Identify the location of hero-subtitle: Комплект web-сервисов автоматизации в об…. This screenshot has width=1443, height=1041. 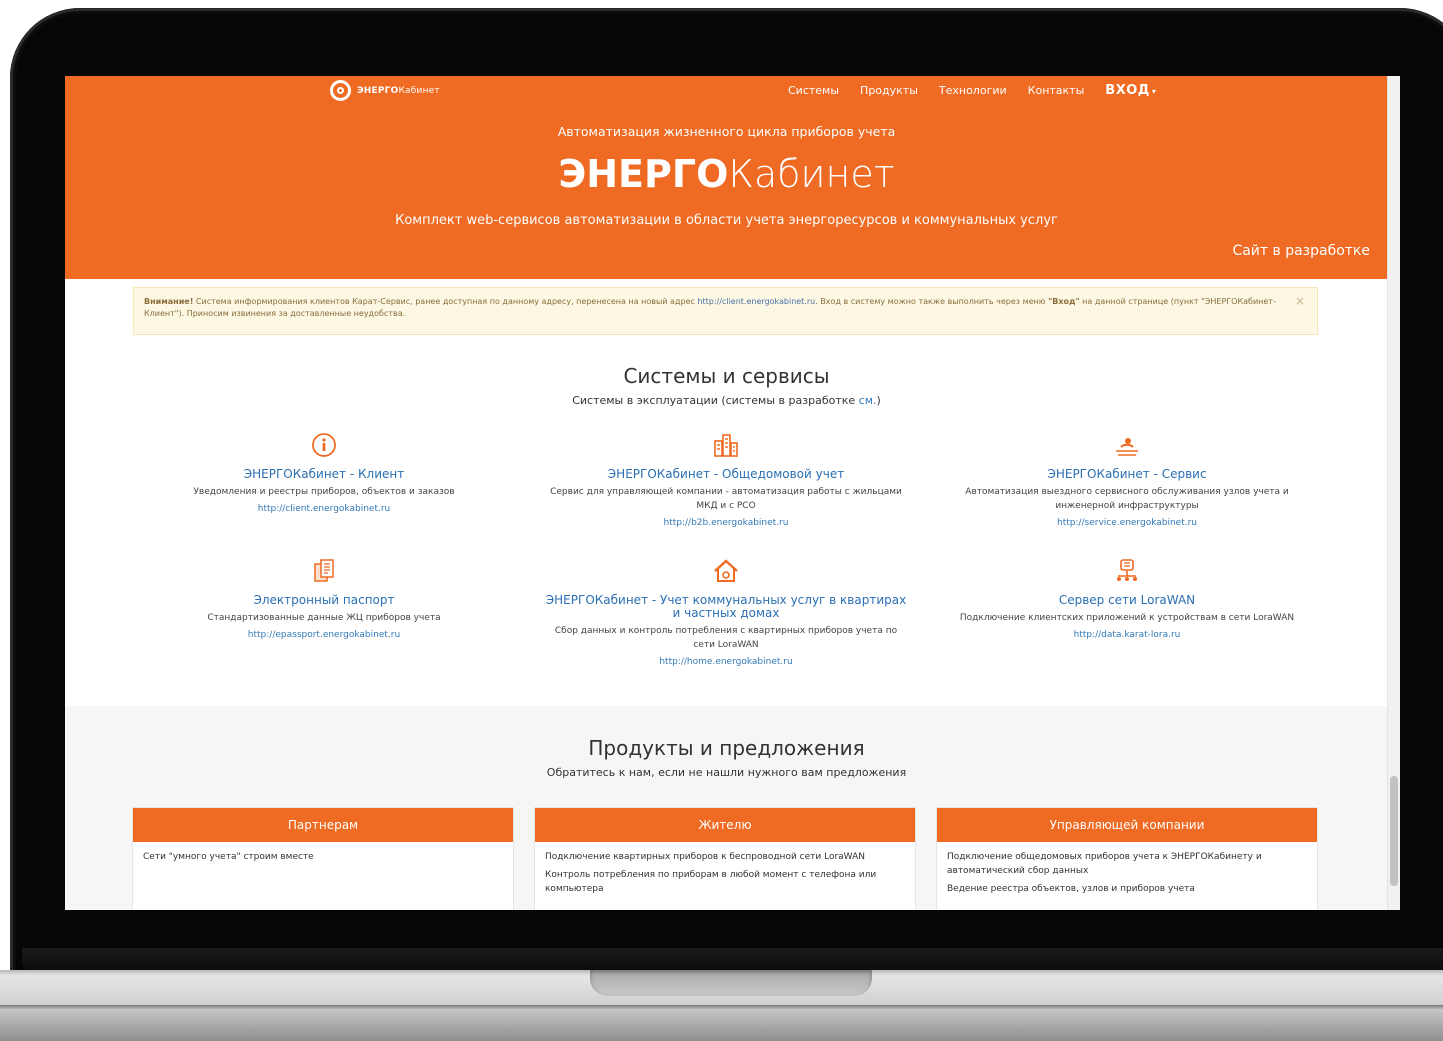
(726, 220).